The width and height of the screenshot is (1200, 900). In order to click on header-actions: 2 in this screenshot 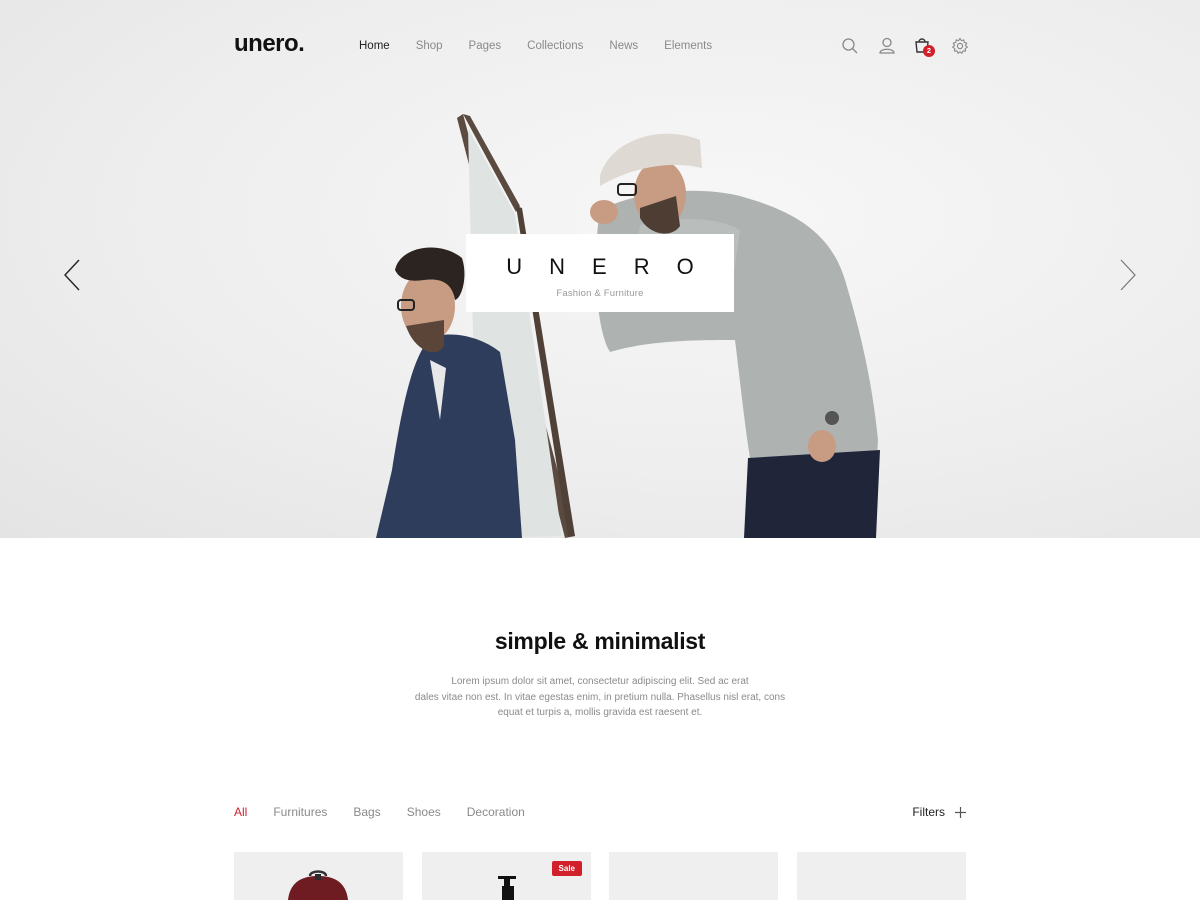, I will do `click(913, 46)`.